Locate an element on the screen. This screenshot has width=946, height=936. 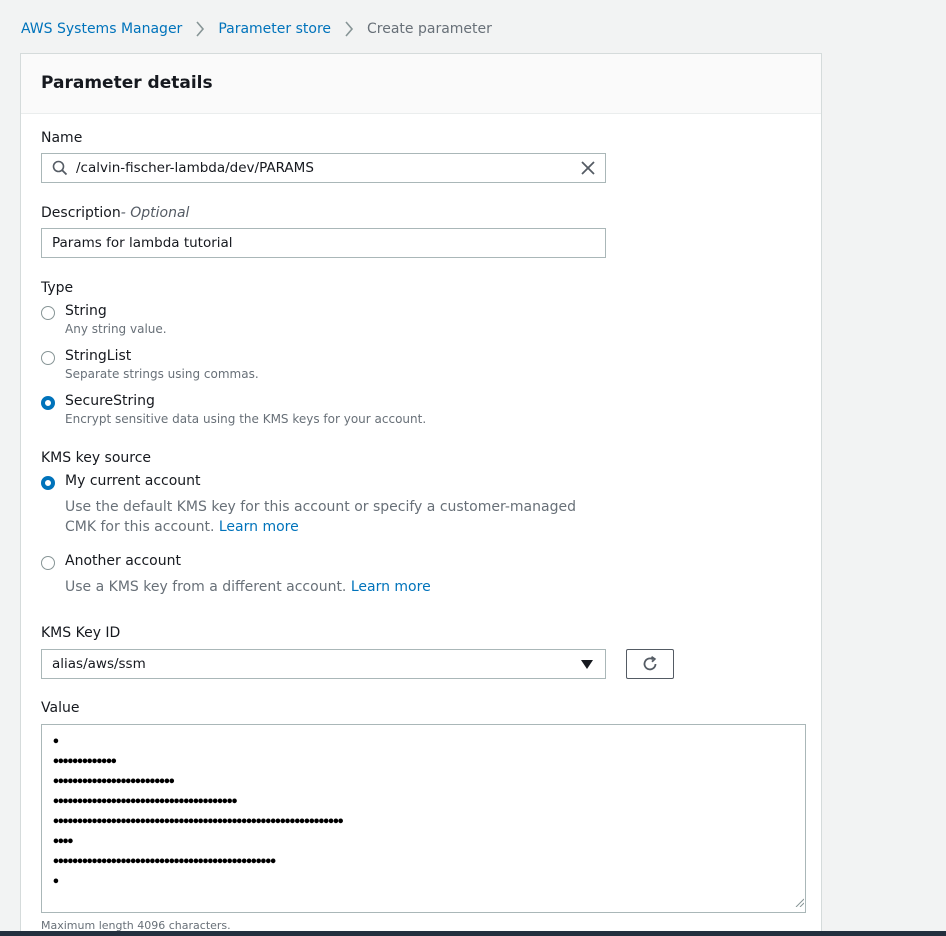
value-line: ••••••••••••••••••••••••• is located at coordinates (114, 782).